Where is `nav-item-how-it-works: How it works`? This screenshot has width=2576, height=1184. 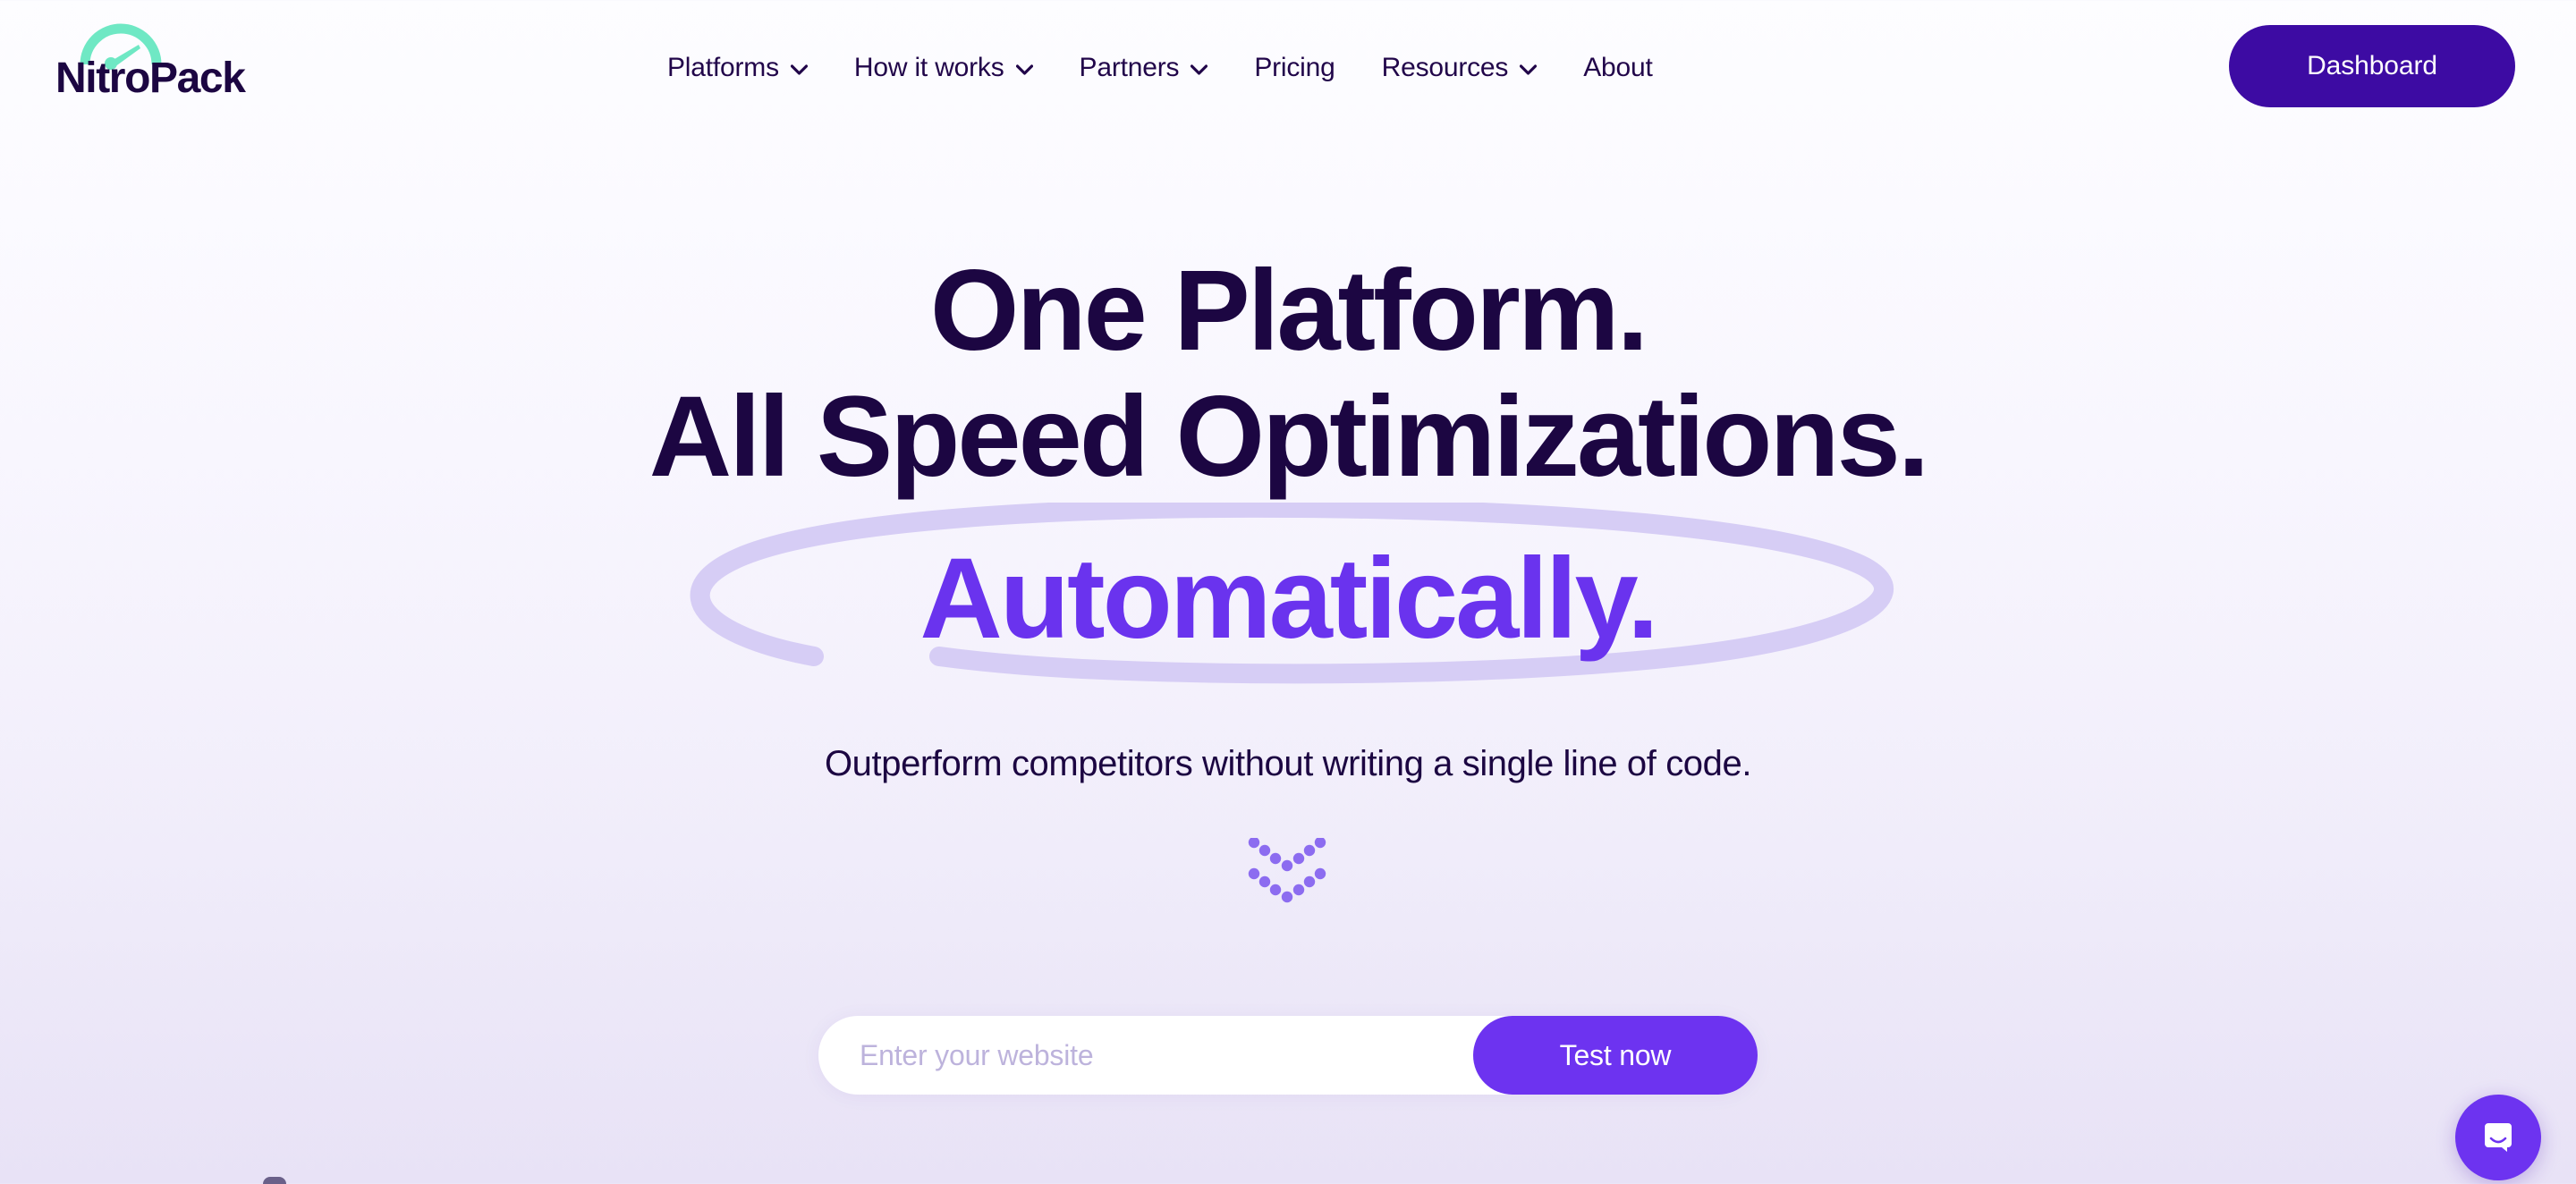
nav-item-how-it-works: How it works is located at coordinates (943, 68).